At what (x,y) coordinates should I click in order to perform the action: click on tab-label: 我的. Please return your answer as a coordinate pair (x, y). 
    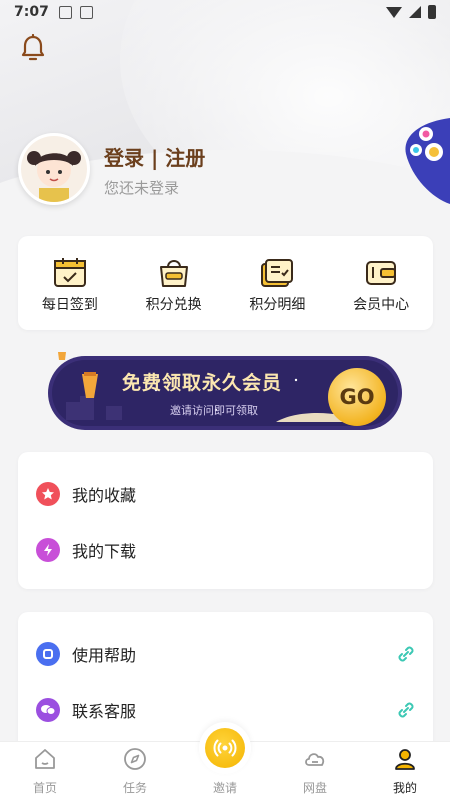
    Looking at the image, I should click on (404, 788).